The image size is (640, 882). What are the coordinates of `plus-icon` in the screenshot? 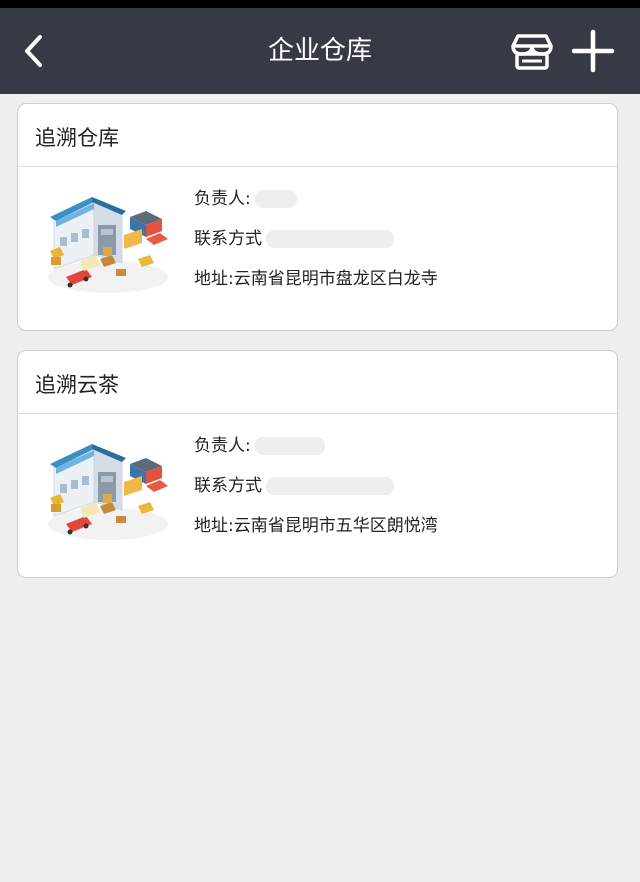 It's located at (593, 51).